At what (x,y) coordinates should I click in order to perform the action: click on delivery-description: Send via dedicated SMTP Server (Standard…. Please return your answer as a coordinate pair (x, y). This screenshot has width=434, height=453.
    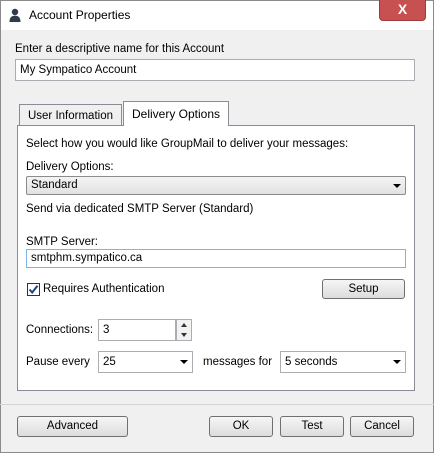
    Looking at the image, I should click on (140, 209).